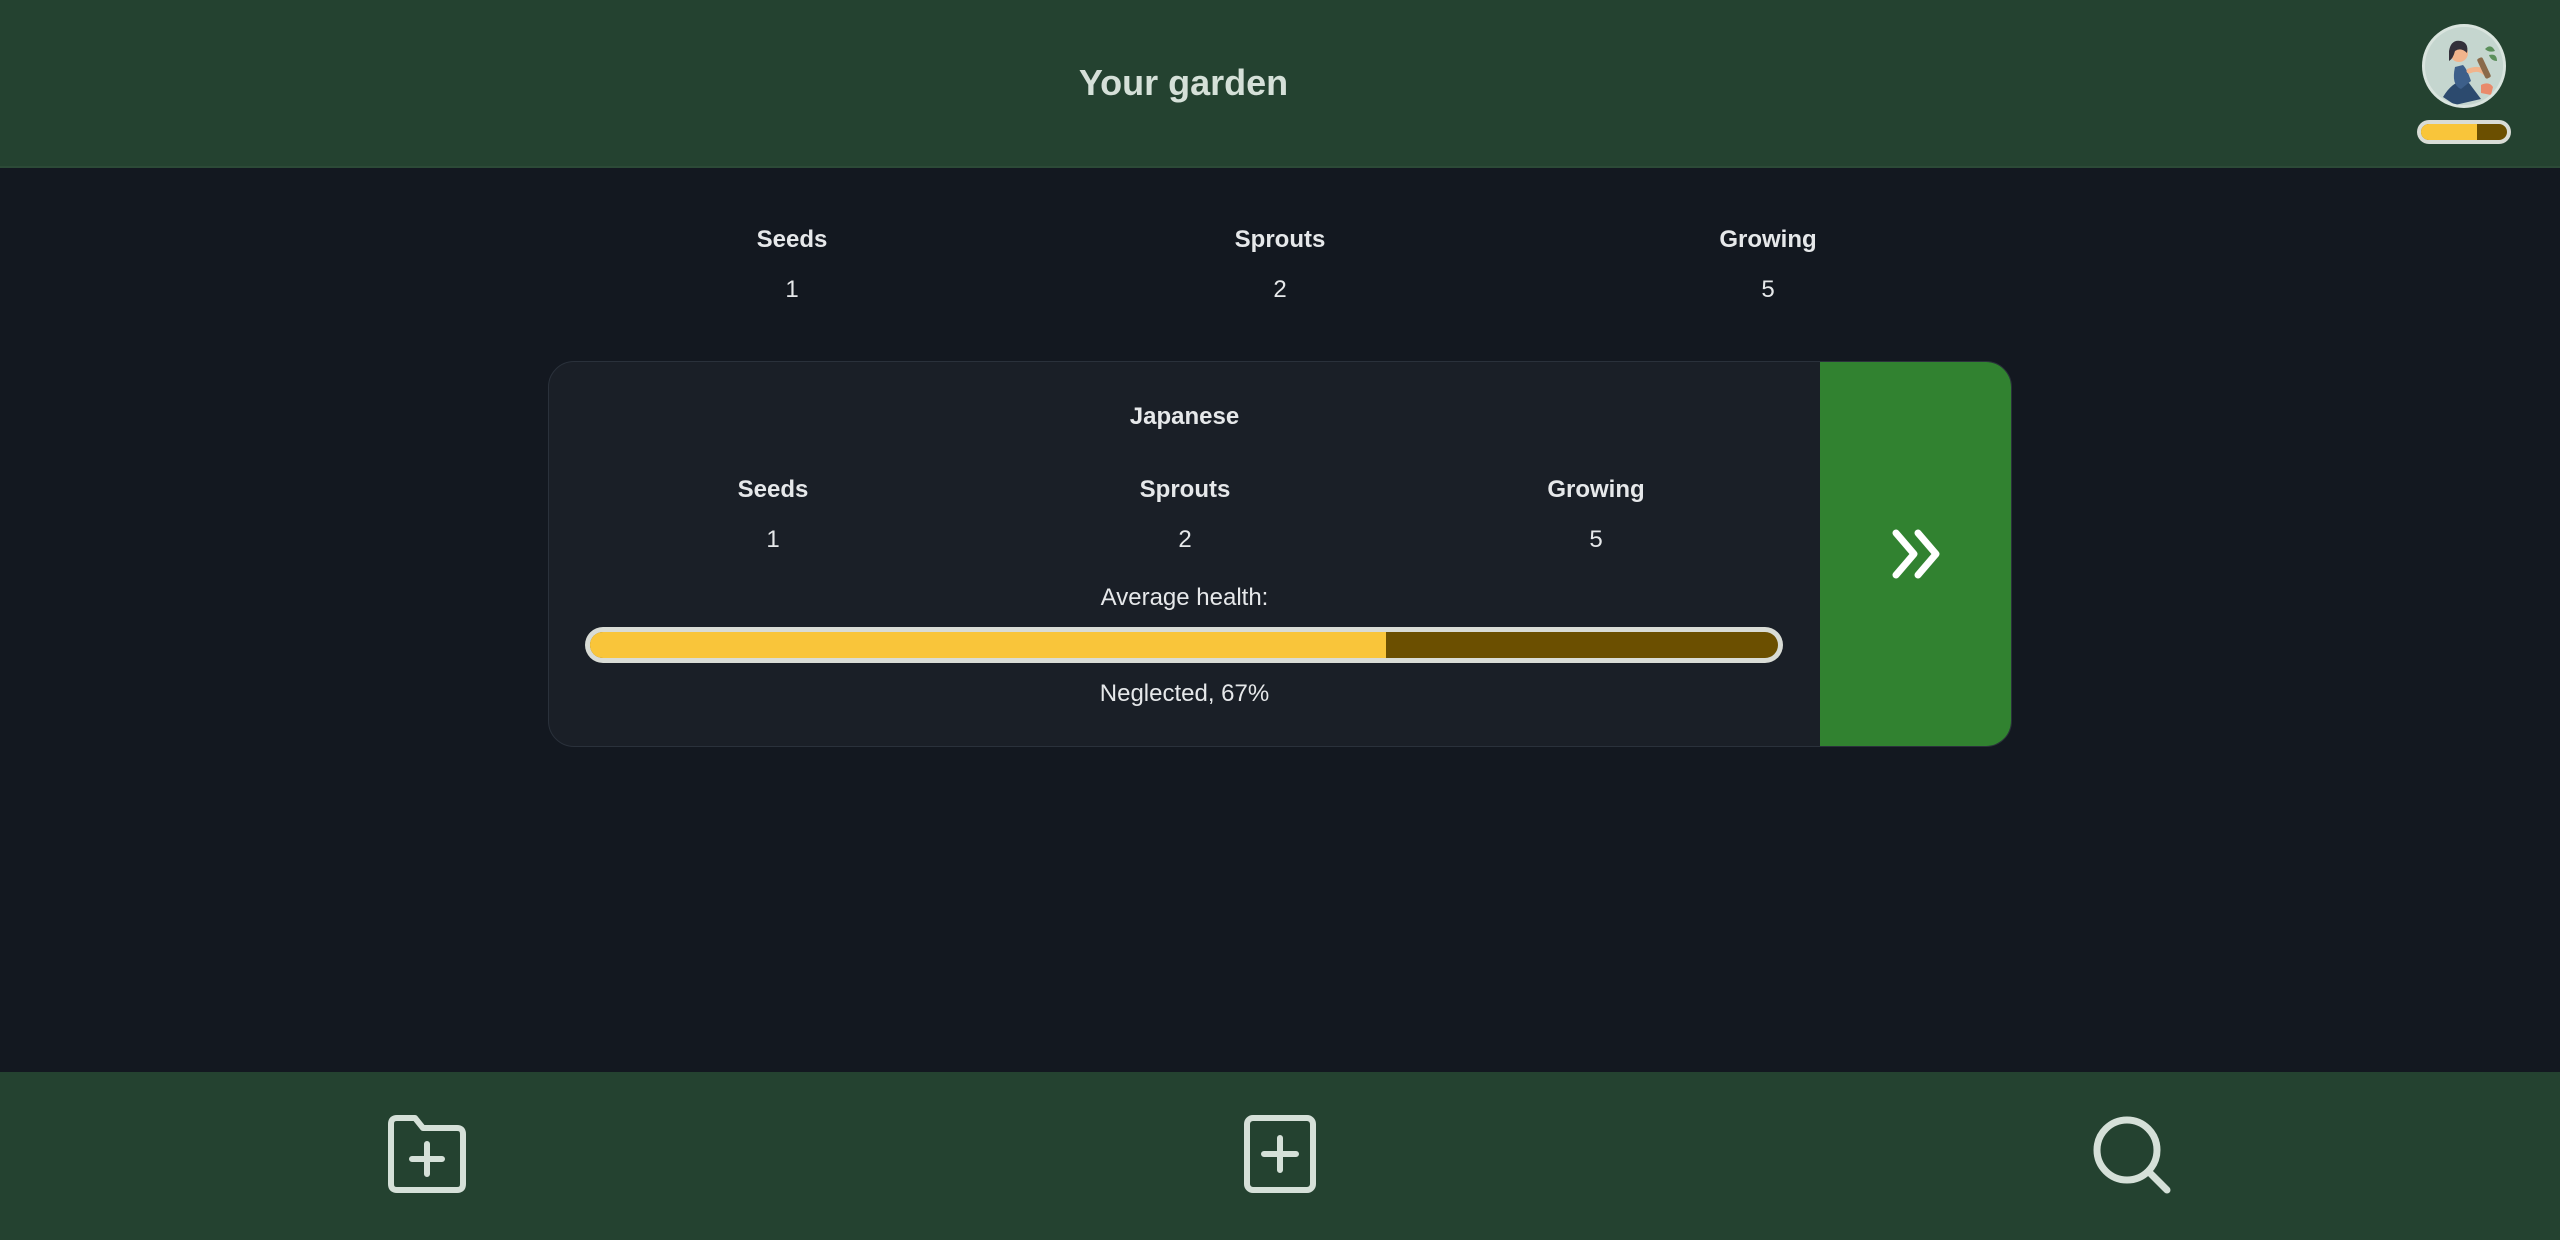 Image resolution: width=2560 pixels, height=1240 pixels. What do you see at coordinates (1184, 416) in the screenshot?
I see `garden-name: Japanese` at bounding box center [1184, 416].